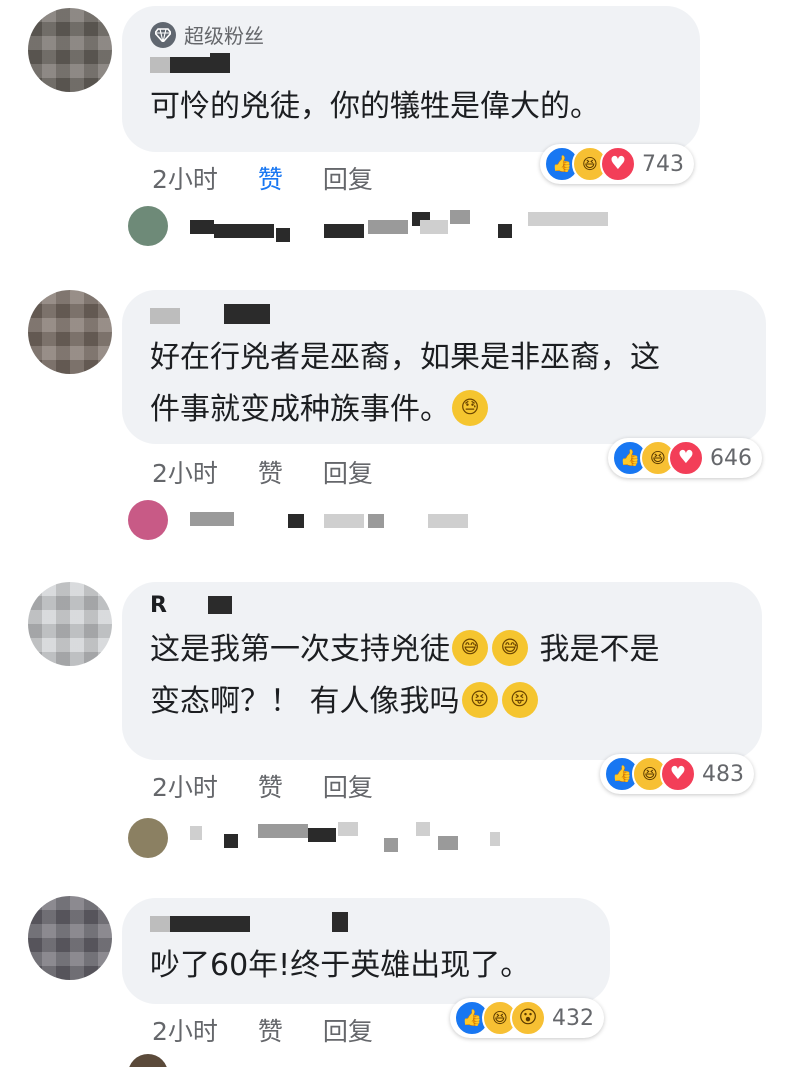 The width and height of the screenshot is (800, 1067). Describe the element at coordinates (375, 106) in the screenshot. I see `comment-text: 可怜的兇徒，你的犠牲是偉大的。` at that location.